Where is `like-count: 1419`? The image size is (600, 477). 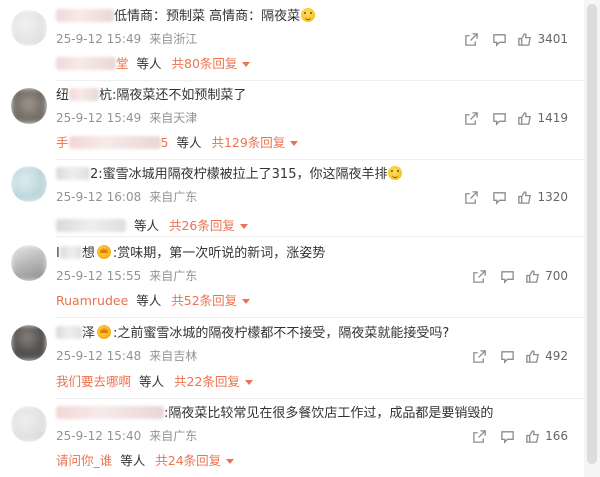 like-count: 1419 is located at coordinates (552, 118).